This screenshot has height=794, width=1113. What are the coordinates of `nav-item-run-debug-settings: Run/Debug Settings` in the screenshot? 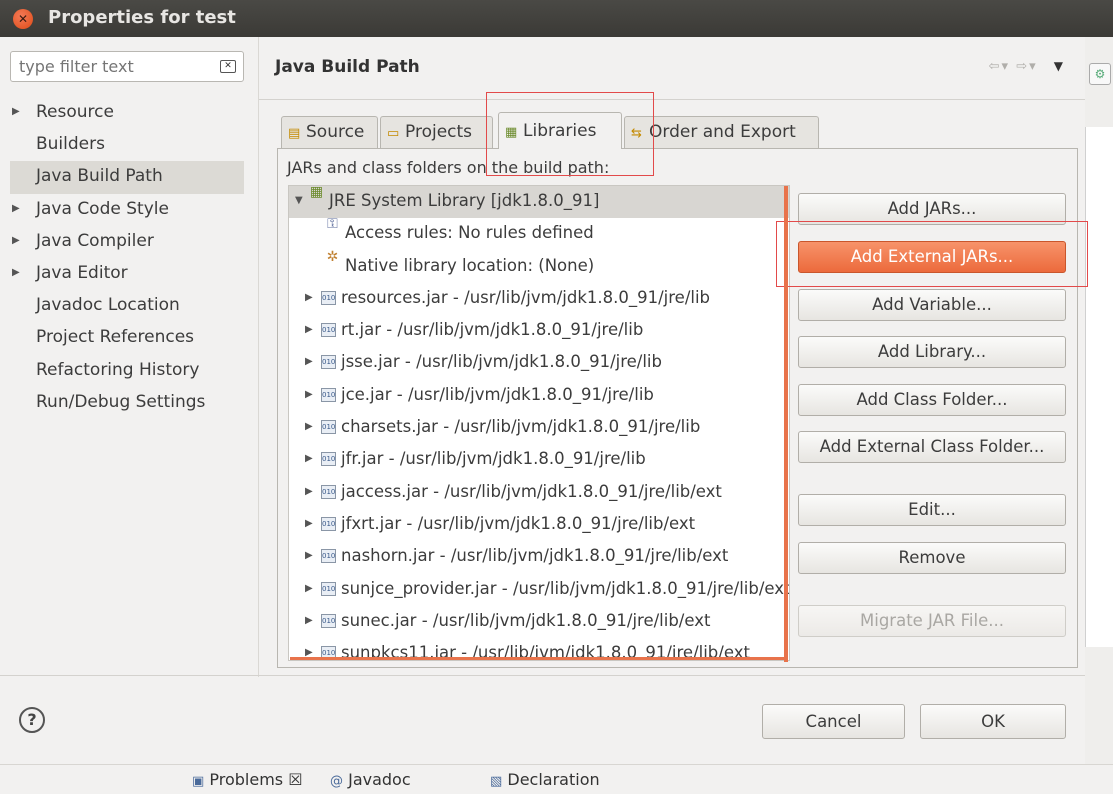 It's located at (127, 403).